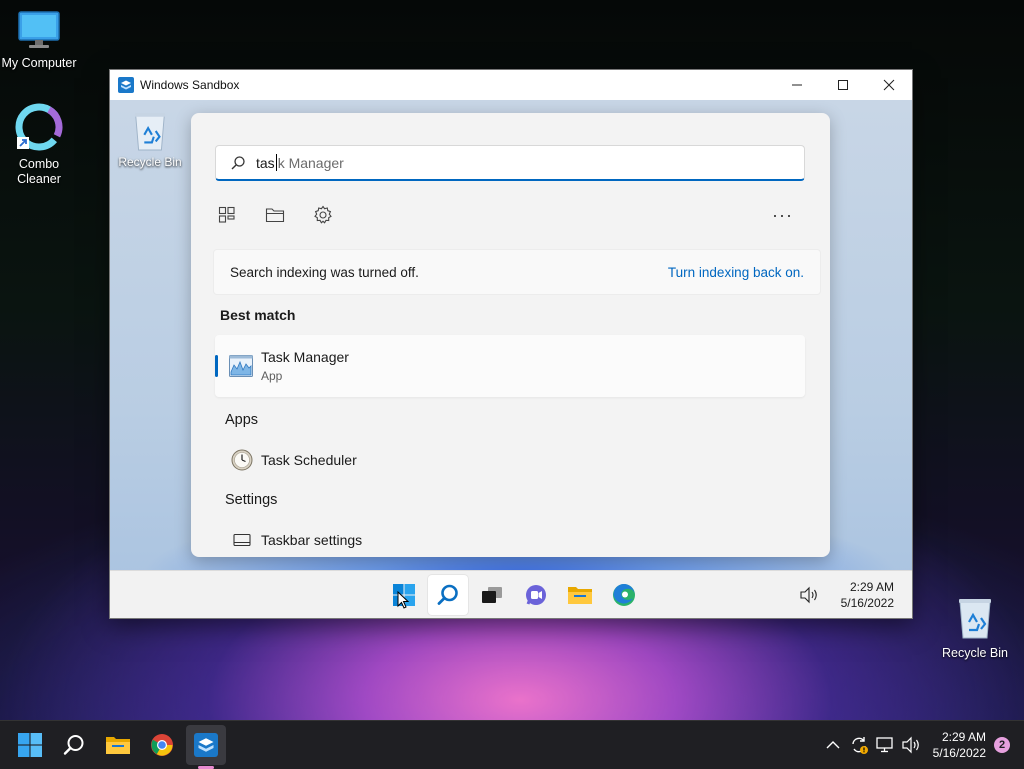  I want to click on desktop-icon-recycle-bin: Recycle Bin, so click(975, 628).